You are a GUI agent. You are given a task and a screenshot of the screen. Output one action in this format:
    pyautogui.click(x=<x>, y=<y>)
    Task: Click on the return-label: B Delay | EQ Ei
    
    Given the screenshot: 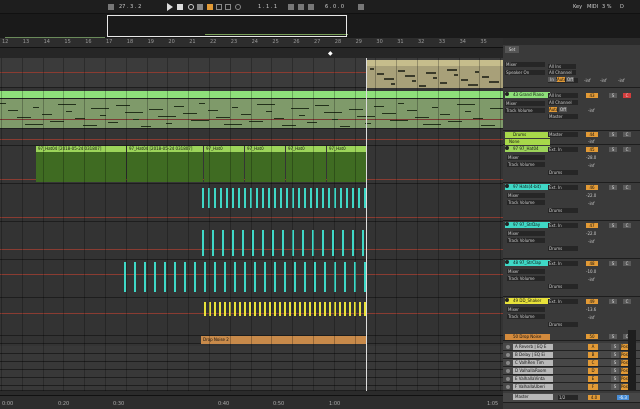 What is the action you would take?
    pyautogui.click(x=533, y=355)
    